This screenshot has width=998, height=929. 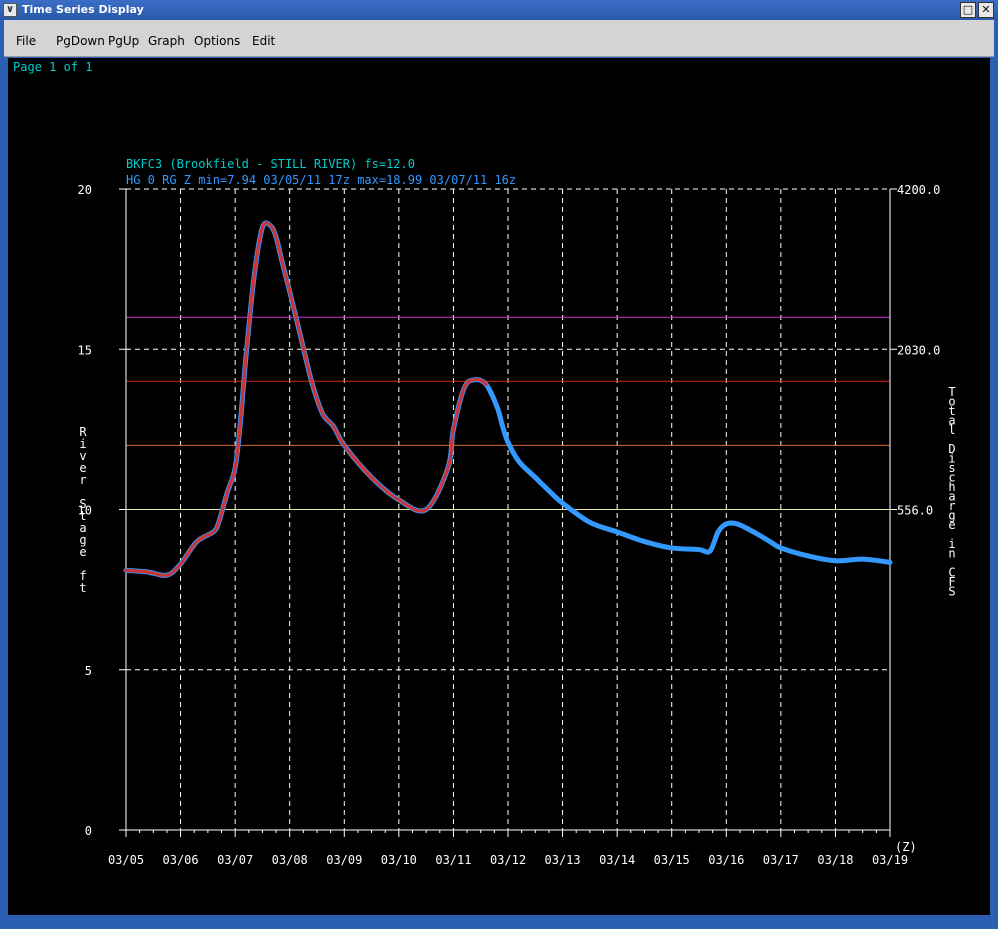 What do you see at coordinates (672, 860) in the screenshot?
I see `x-tick-label: 03/15` at bounding box center [672, 860].